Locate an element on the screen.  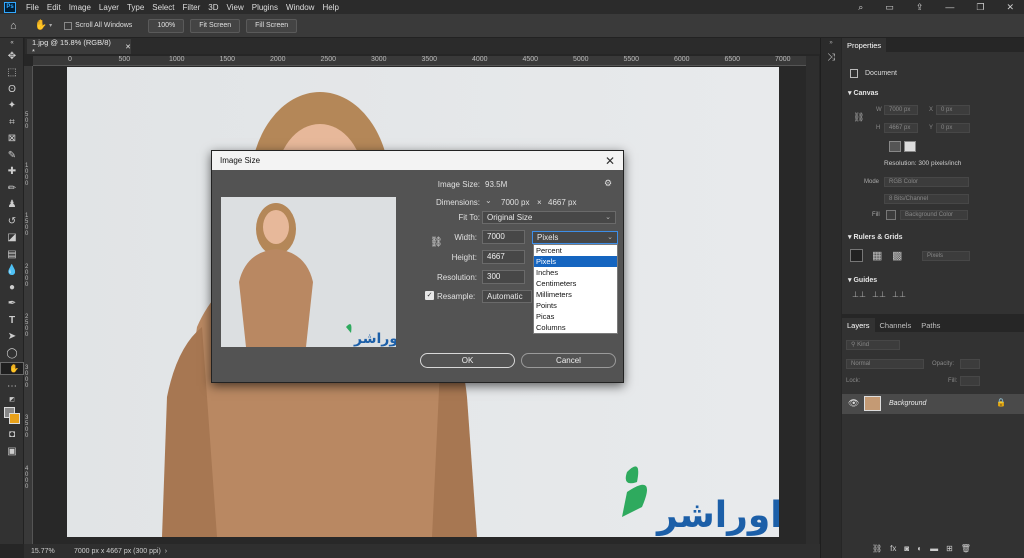
status-chevron-icon: › is located at coordinates (166, 551).